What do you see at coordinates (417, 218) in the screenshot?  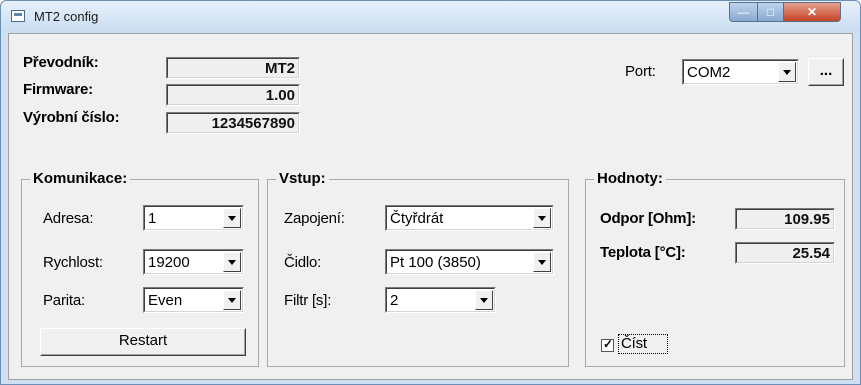 I see `zapojeni-value: Čtyřdrát` at bounding box center [417, 218].